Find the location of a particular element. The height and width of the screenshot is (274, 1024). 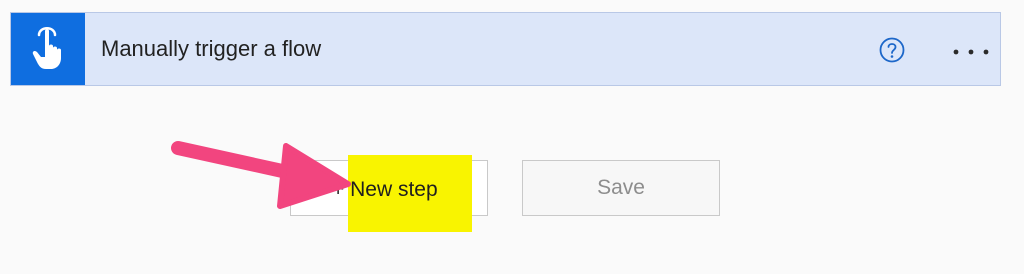

help-icon is located at coordinates (892, 50).